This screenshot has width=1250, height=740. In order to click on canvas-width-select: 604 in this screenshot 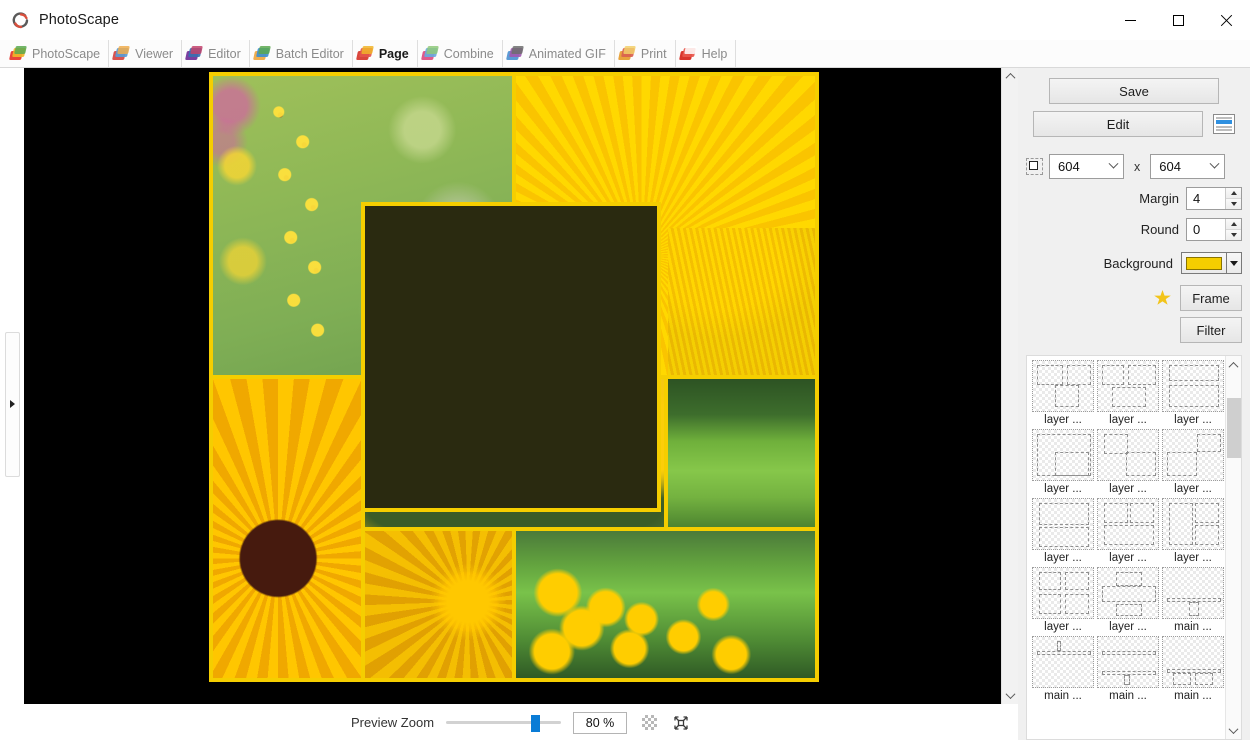, I will do `click(1086, 166)`.